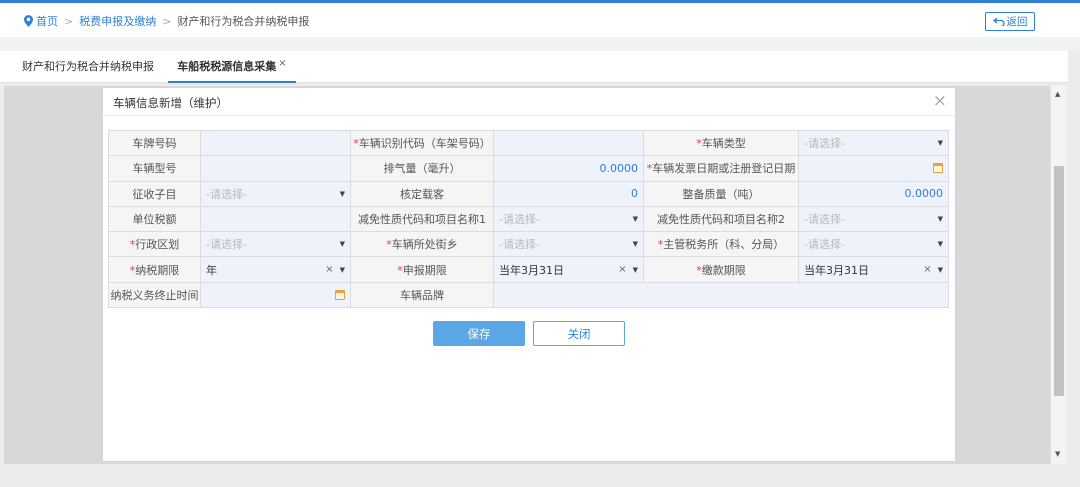 This screenshot has width=1080, height=487. What do you see at coordinates (998, 21) in the screenshot?
I see `return-arrow-icon` at bounding box center [998, 21].